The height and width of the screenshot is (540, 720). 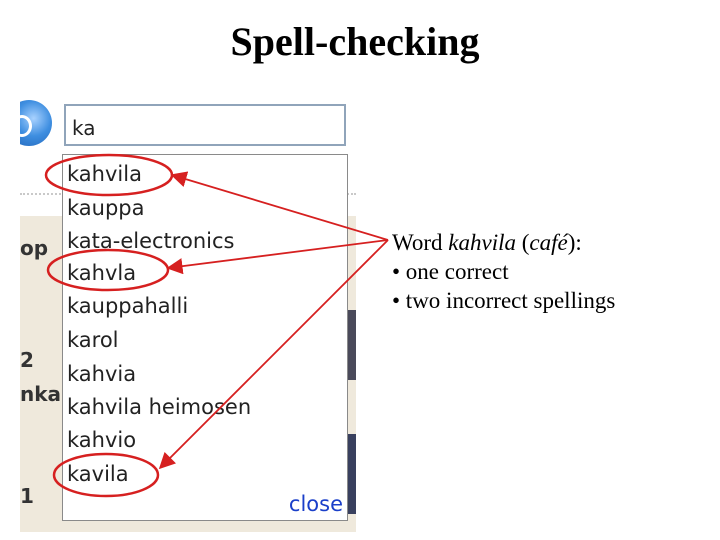 I want to click on suggestion-item: kavila, so click(x=98, y=474).